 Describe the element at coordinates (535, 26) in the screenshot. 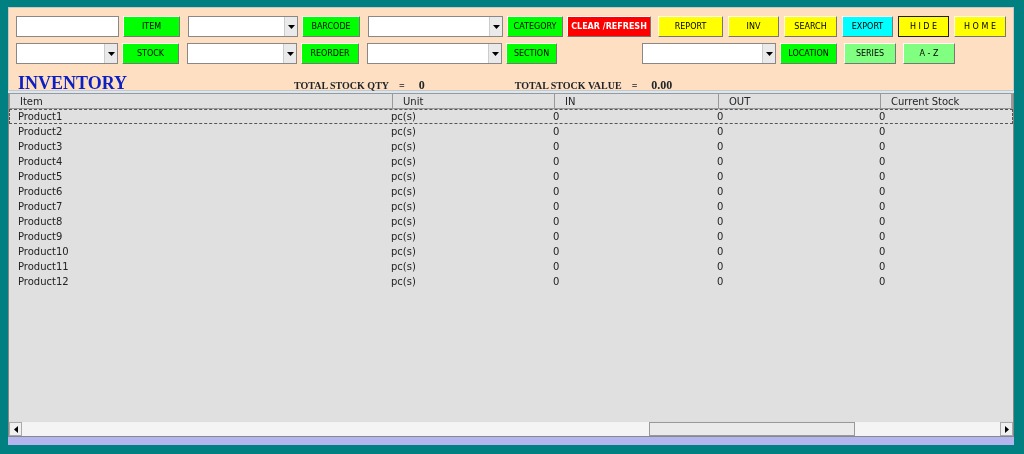

I see `toolbar-button: CATEGORY` at that location.